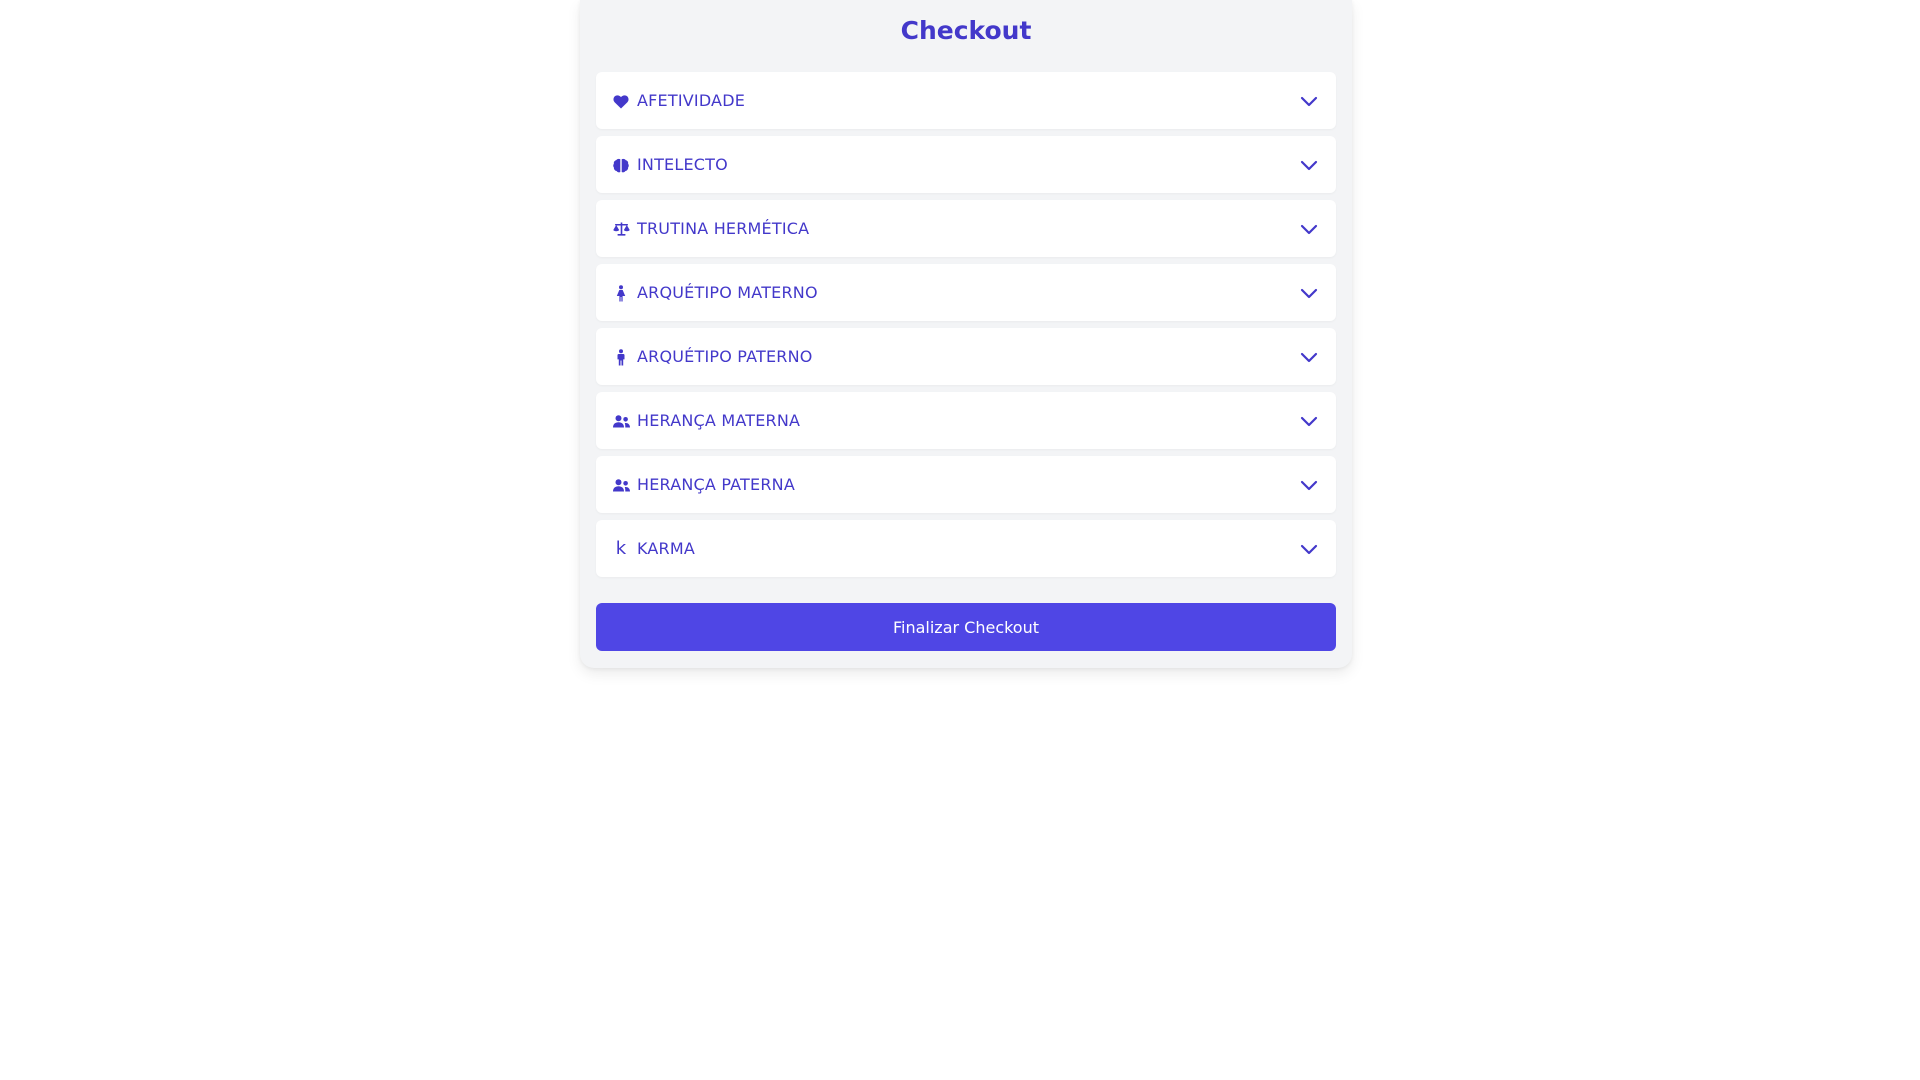 The height and width of the screenshot is (1080, 1920). What do you see at coordinates (966, 30) in the screenshot?
I see `page-title: Checkout` at bounding box center [966, 30].